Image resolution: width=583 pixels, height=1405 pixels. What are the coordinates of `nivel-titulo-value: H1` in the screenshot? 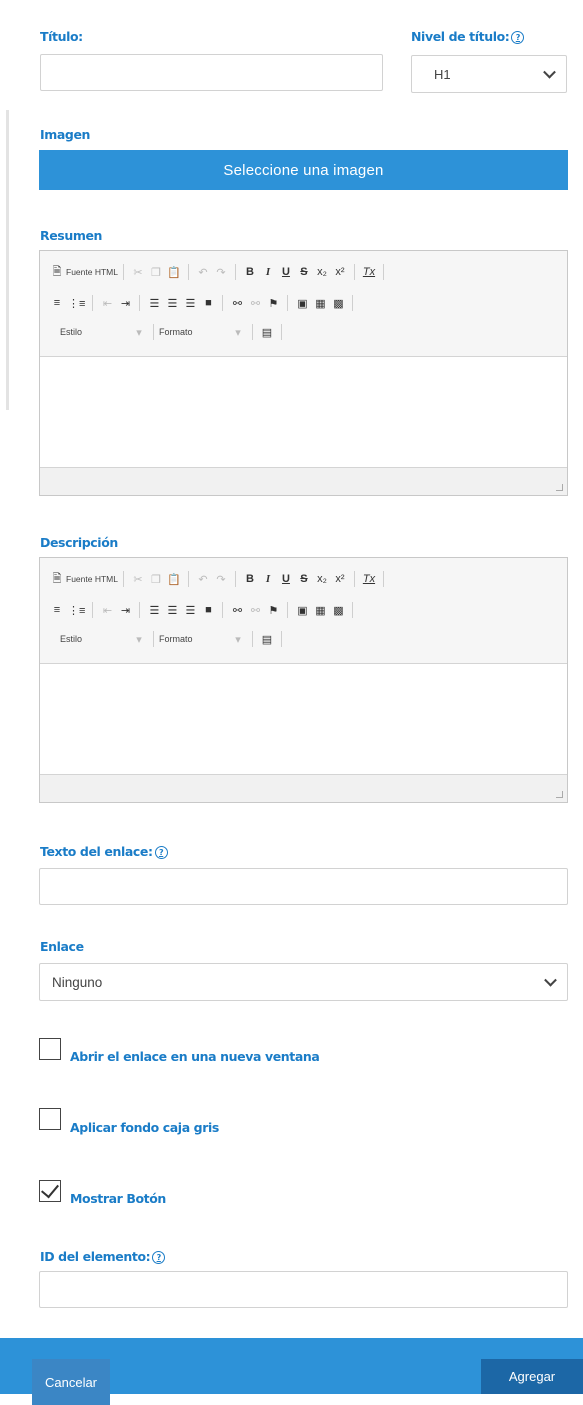 It's located at (442, 74).